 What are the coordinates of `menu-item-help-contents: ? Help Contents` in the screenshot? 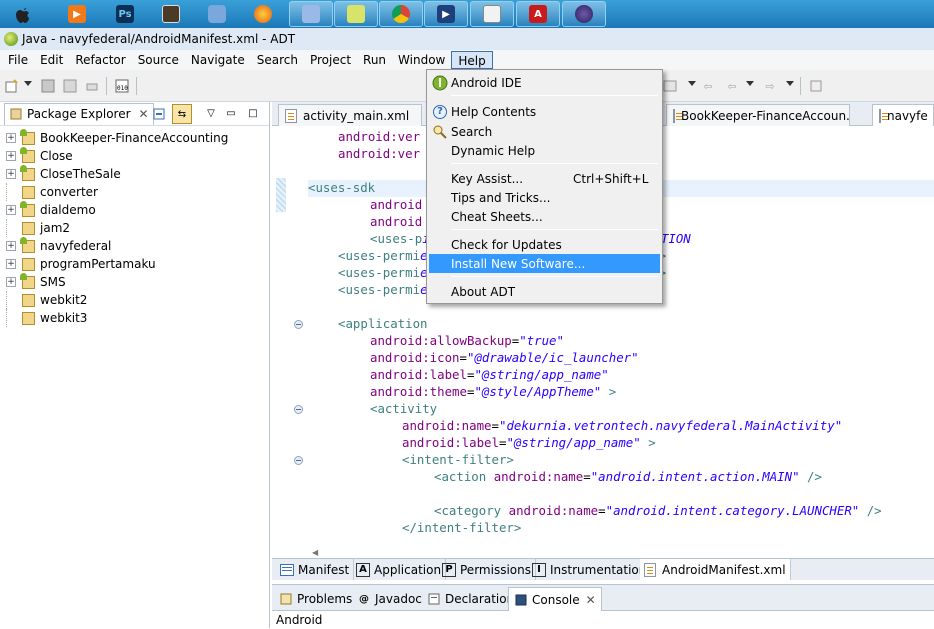 It's located at (544, 111).